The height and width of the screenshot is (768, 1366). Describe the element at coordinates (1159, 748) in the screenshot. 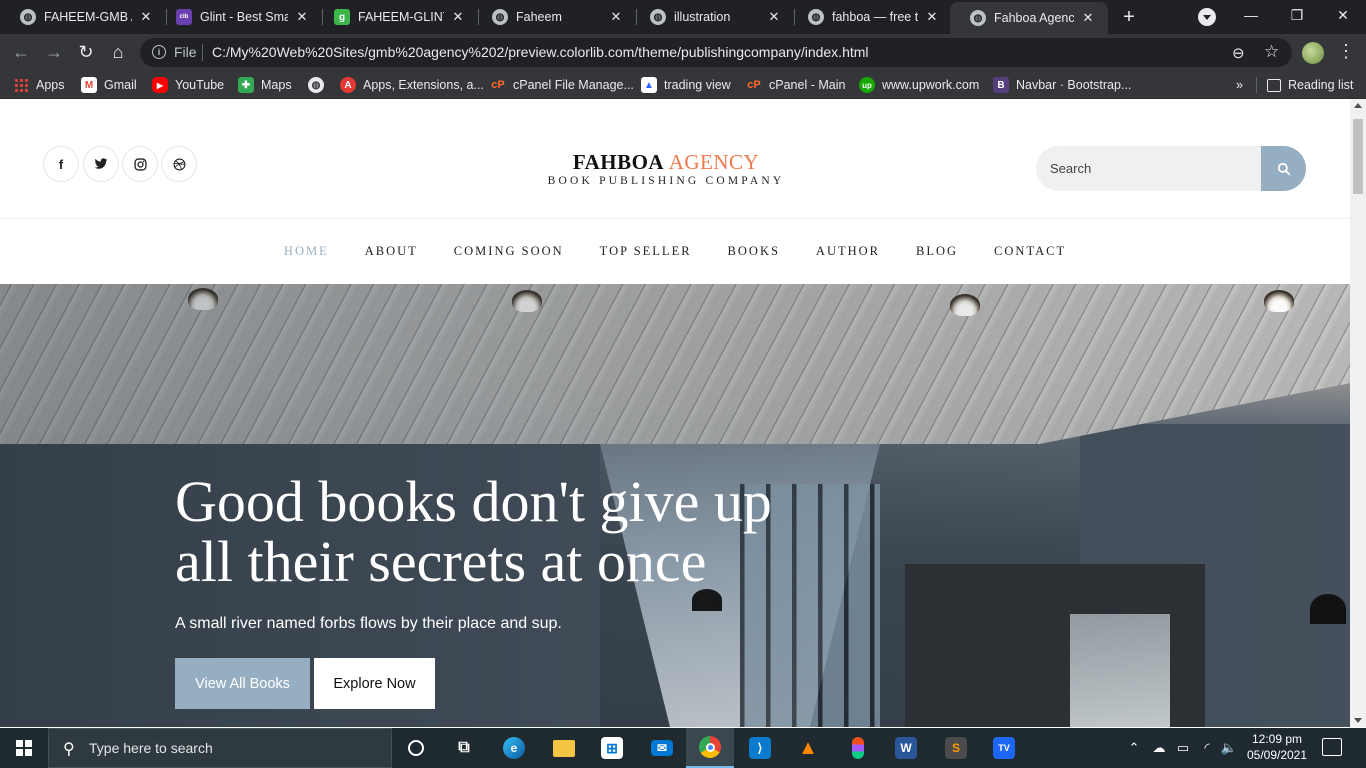

I see `onedrive-icon: ☁` at that location.